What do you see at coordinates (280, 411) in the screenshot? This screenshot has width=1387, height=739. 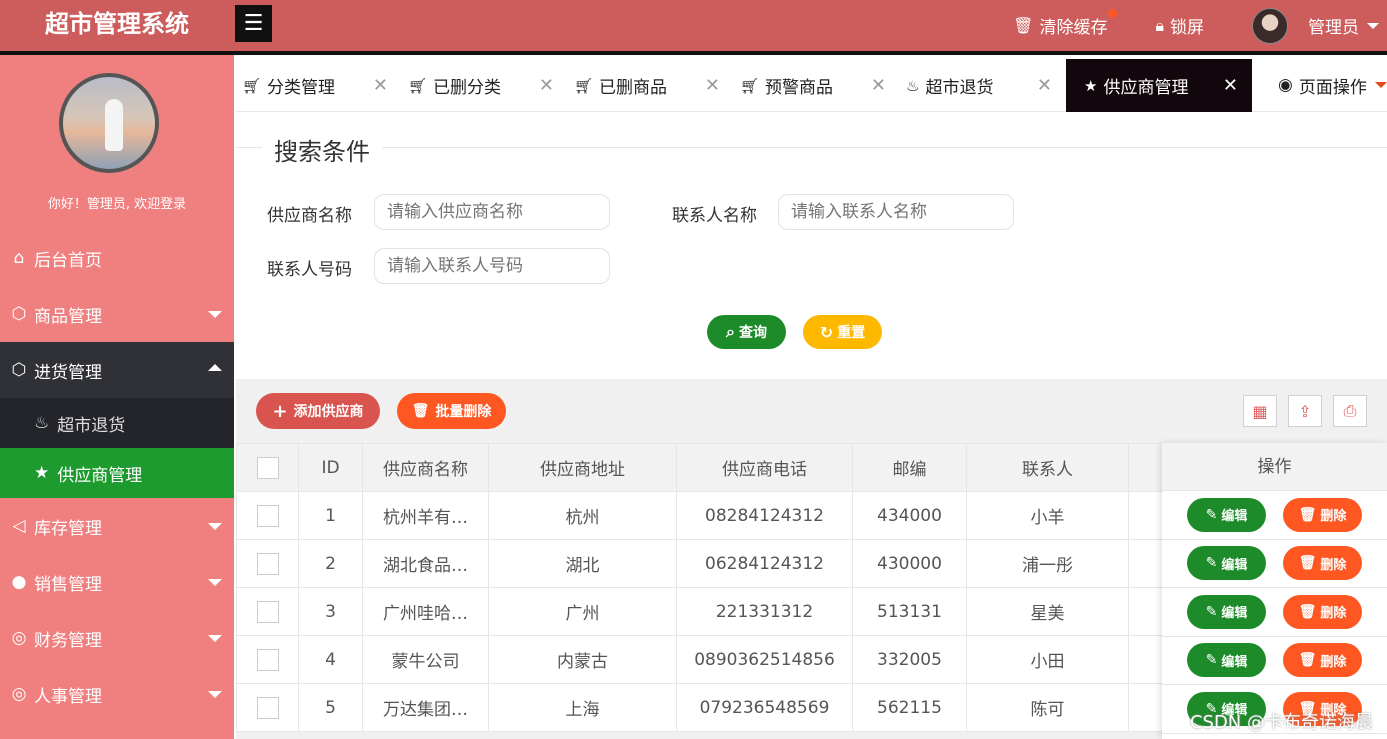 I see `plus-icon: +` at bounding box center [280, 411].